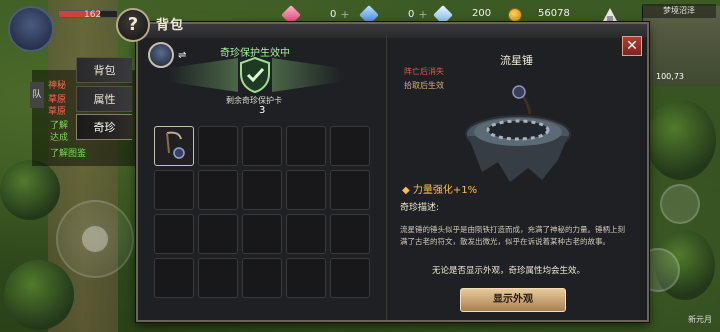 This screenshot has height=332, width=720. I want to click on currency-pink-amount: 0 +, so click(340, 14).